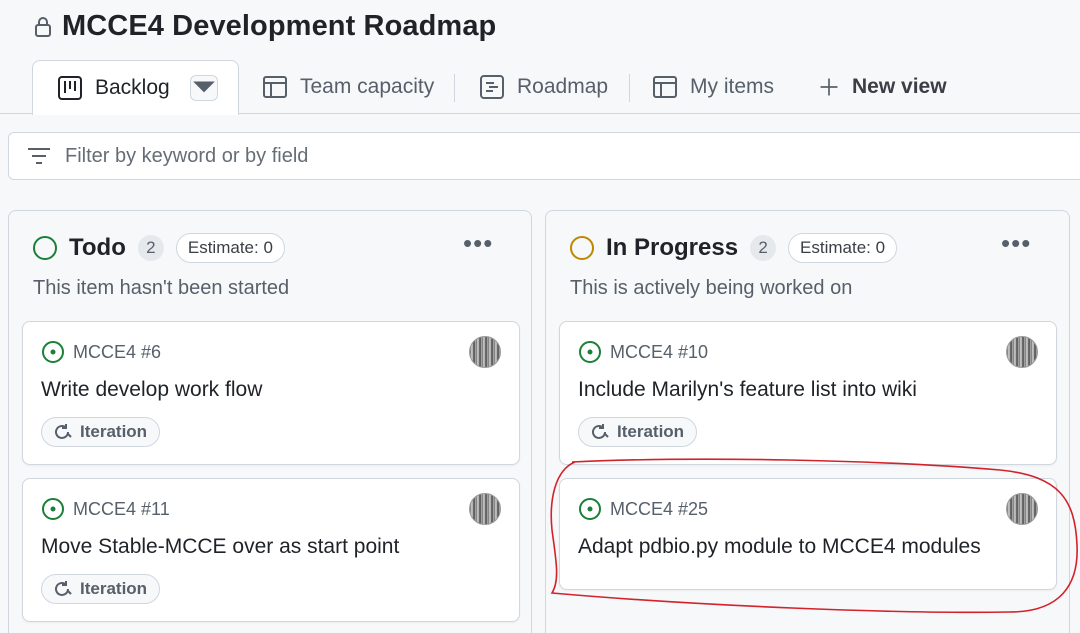 This screenshot has height=633, width=1080. I want to click on column-header: In Progress 2 Estimate: 0, so click(734, 248).